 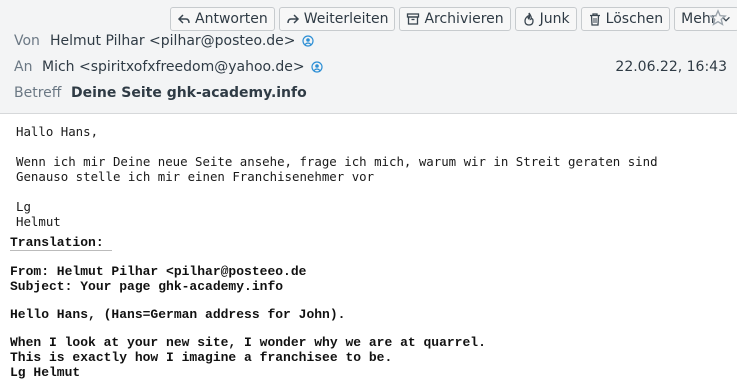 What do you see at coordinates (464, 19) in the screenshot?
I see `archive-label: Archivieren` at bounding box center [464, 19].